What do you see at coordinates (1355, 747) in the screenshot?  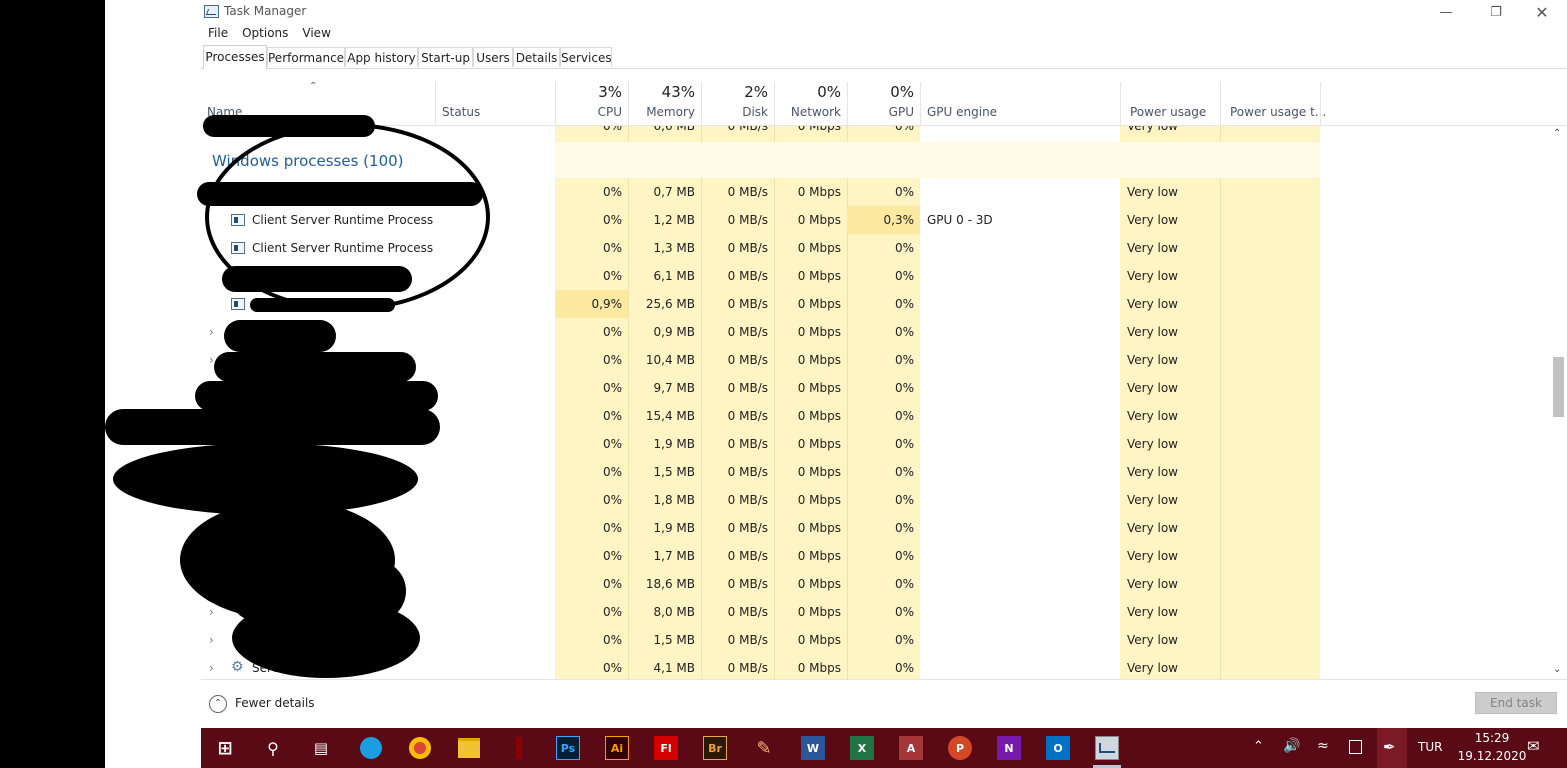 I see `notification-square-icon` at bounding box center [1355, 747].